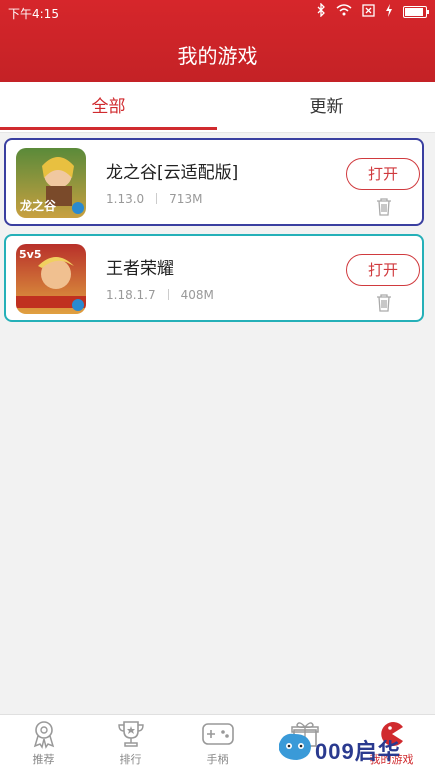 The image size is (435, 774). Describe the element at coordinates (389, 12) in the screenshot. I see `charging-icon` at that location.